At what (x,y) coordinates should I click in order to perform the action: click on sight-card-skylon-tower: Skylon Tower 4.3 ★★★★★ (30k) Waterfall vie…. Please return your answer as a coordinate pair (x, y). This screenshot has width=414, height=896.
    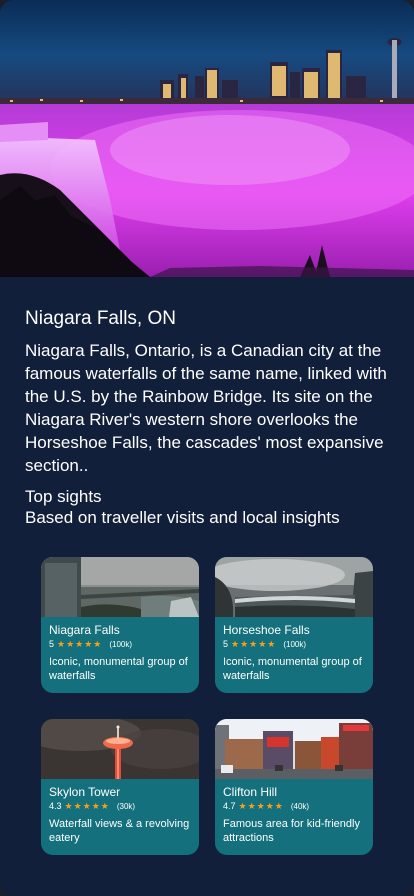
    Looking at the image, I should click on (120, 787).